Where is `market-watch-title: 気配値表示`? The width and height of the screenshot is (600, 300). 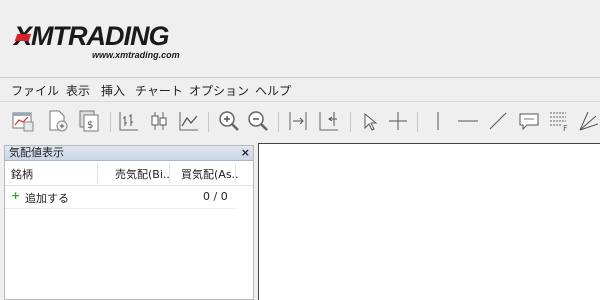
market-watch-title: 気配値表示 is located at coordinates (36, 152).